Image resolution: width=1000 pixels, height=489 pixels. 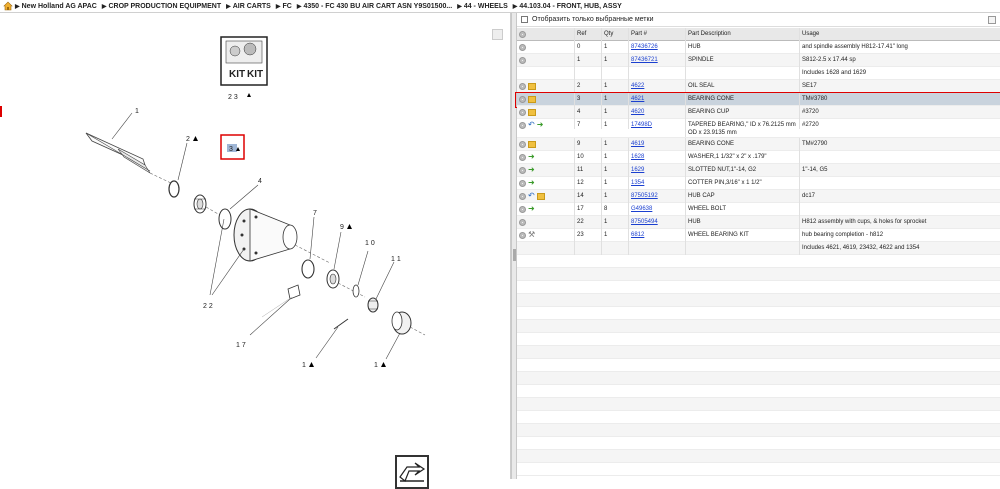 I want to click on part-number-link: 4620, so click(x=637, y=112).